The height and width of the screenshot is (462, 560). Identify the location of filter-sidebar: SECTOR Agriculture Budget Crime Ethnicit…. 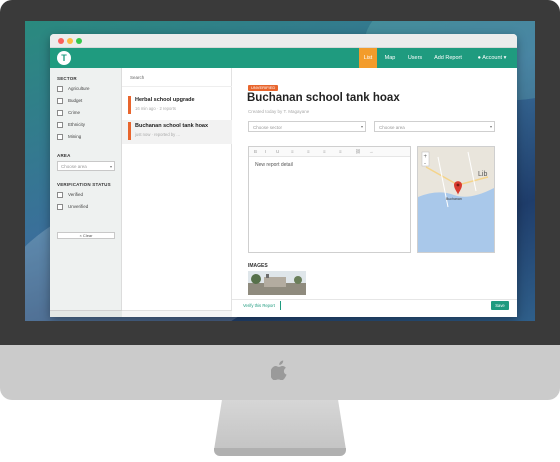
(86, 192).